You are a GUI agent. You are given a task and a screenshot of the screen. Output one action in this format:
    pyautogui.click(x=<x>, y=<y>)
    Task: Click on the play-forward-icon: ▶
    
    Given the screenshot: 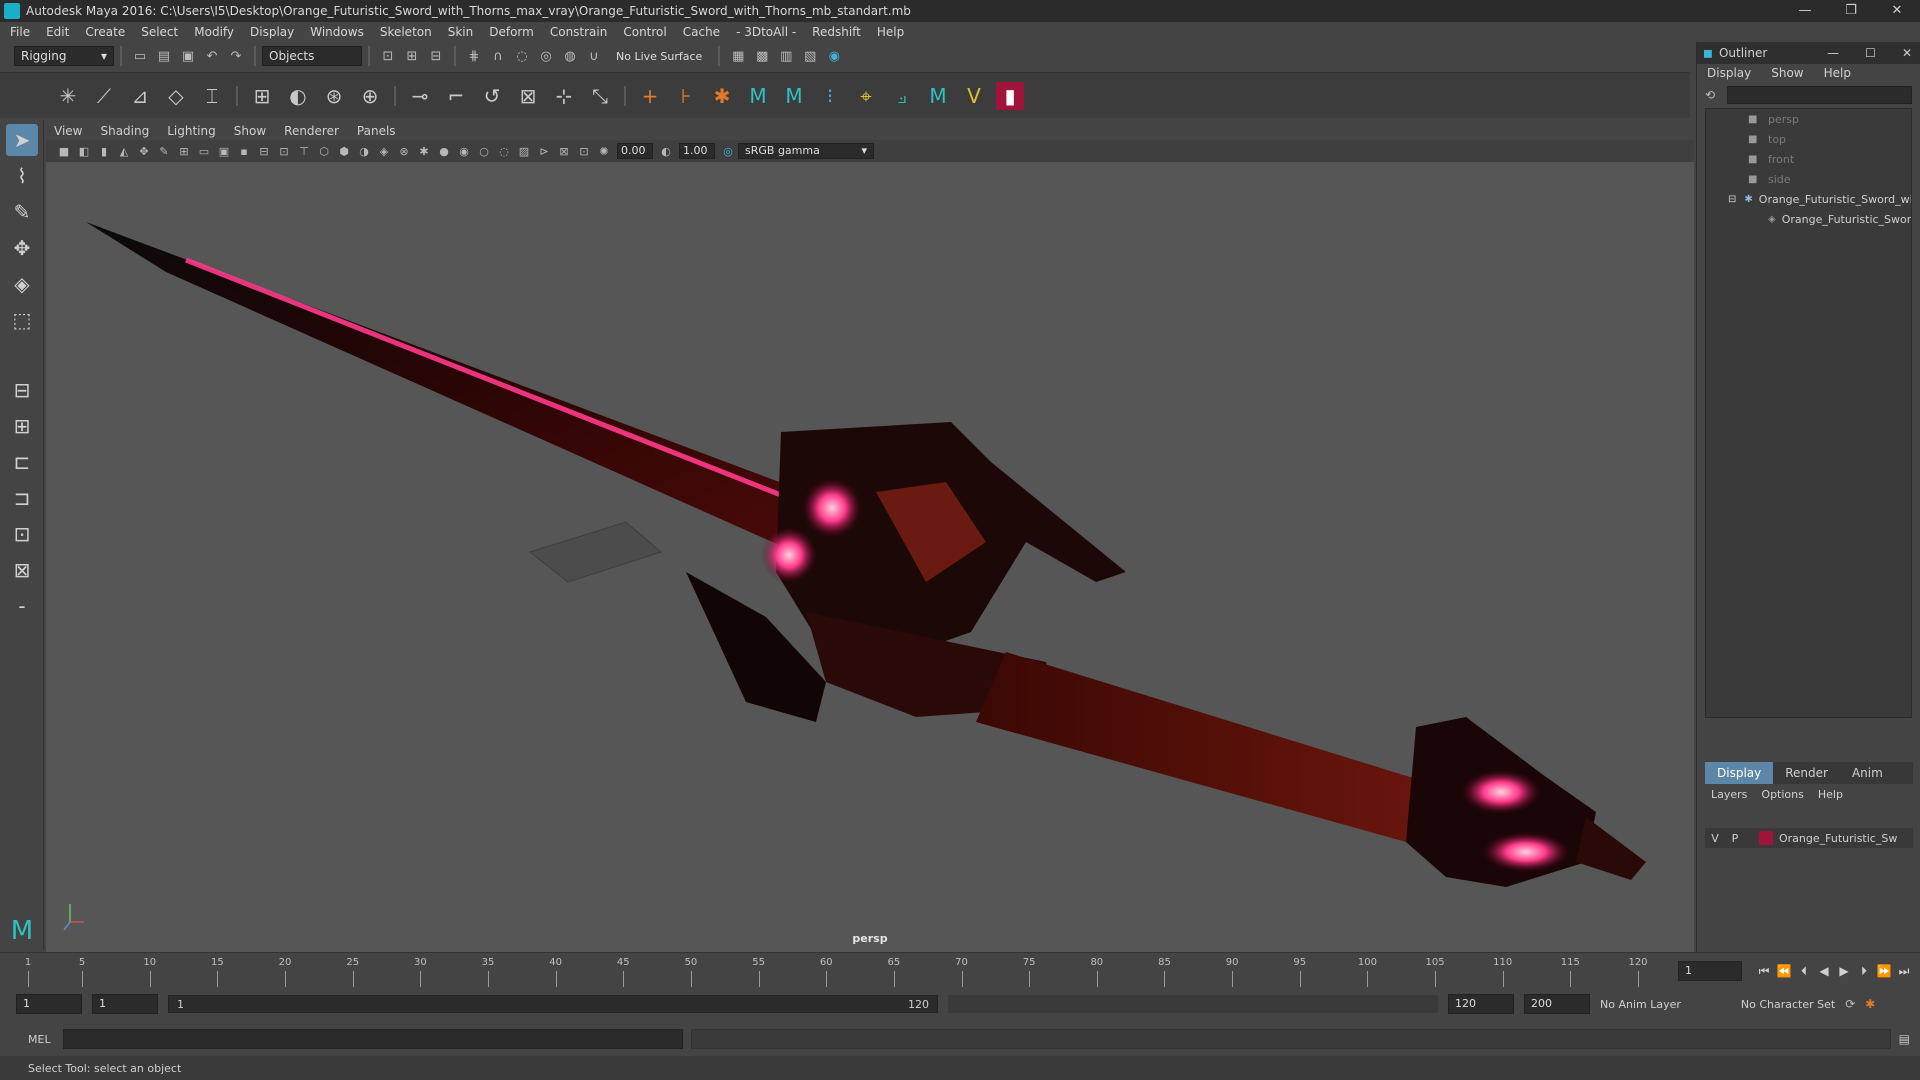 What is the action you would take?
    pyautogui.click(x=1844, y=971)
    